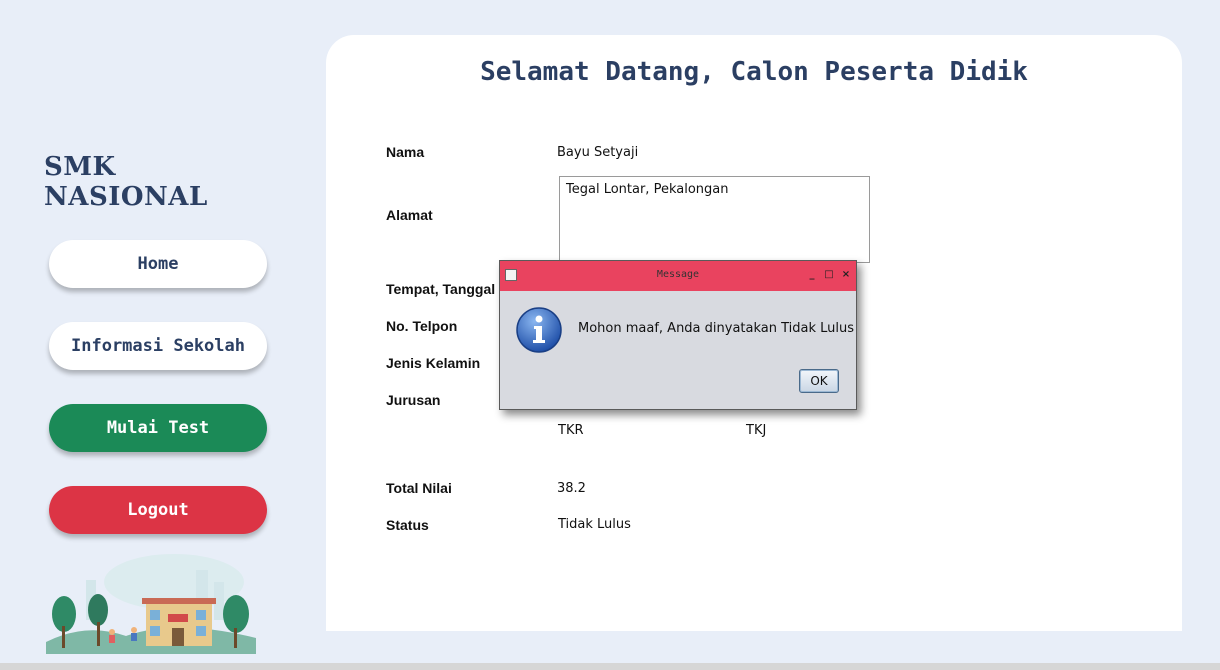 Image resolution: width=1220 pixels, height=670 pixels. What do you see at coordinates (829, 275) in the screenshot?
I see `maximize-icon: □` at bounding box center [829, 275].